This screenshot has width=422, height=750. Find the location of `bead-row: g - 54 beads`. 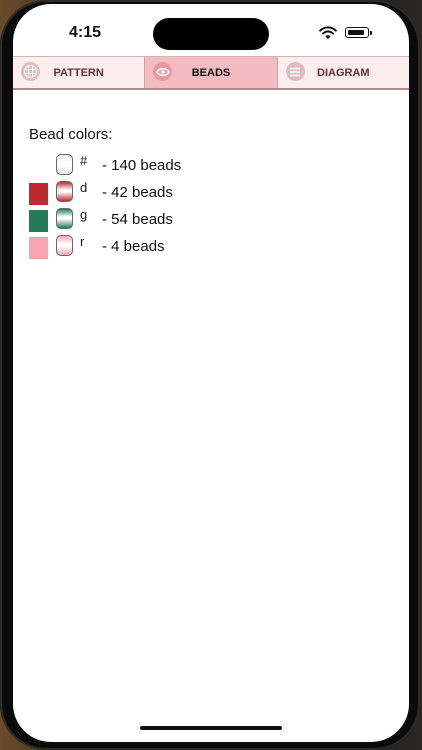

bead-row: g - 54 beads is located at coordinates (209, 219).